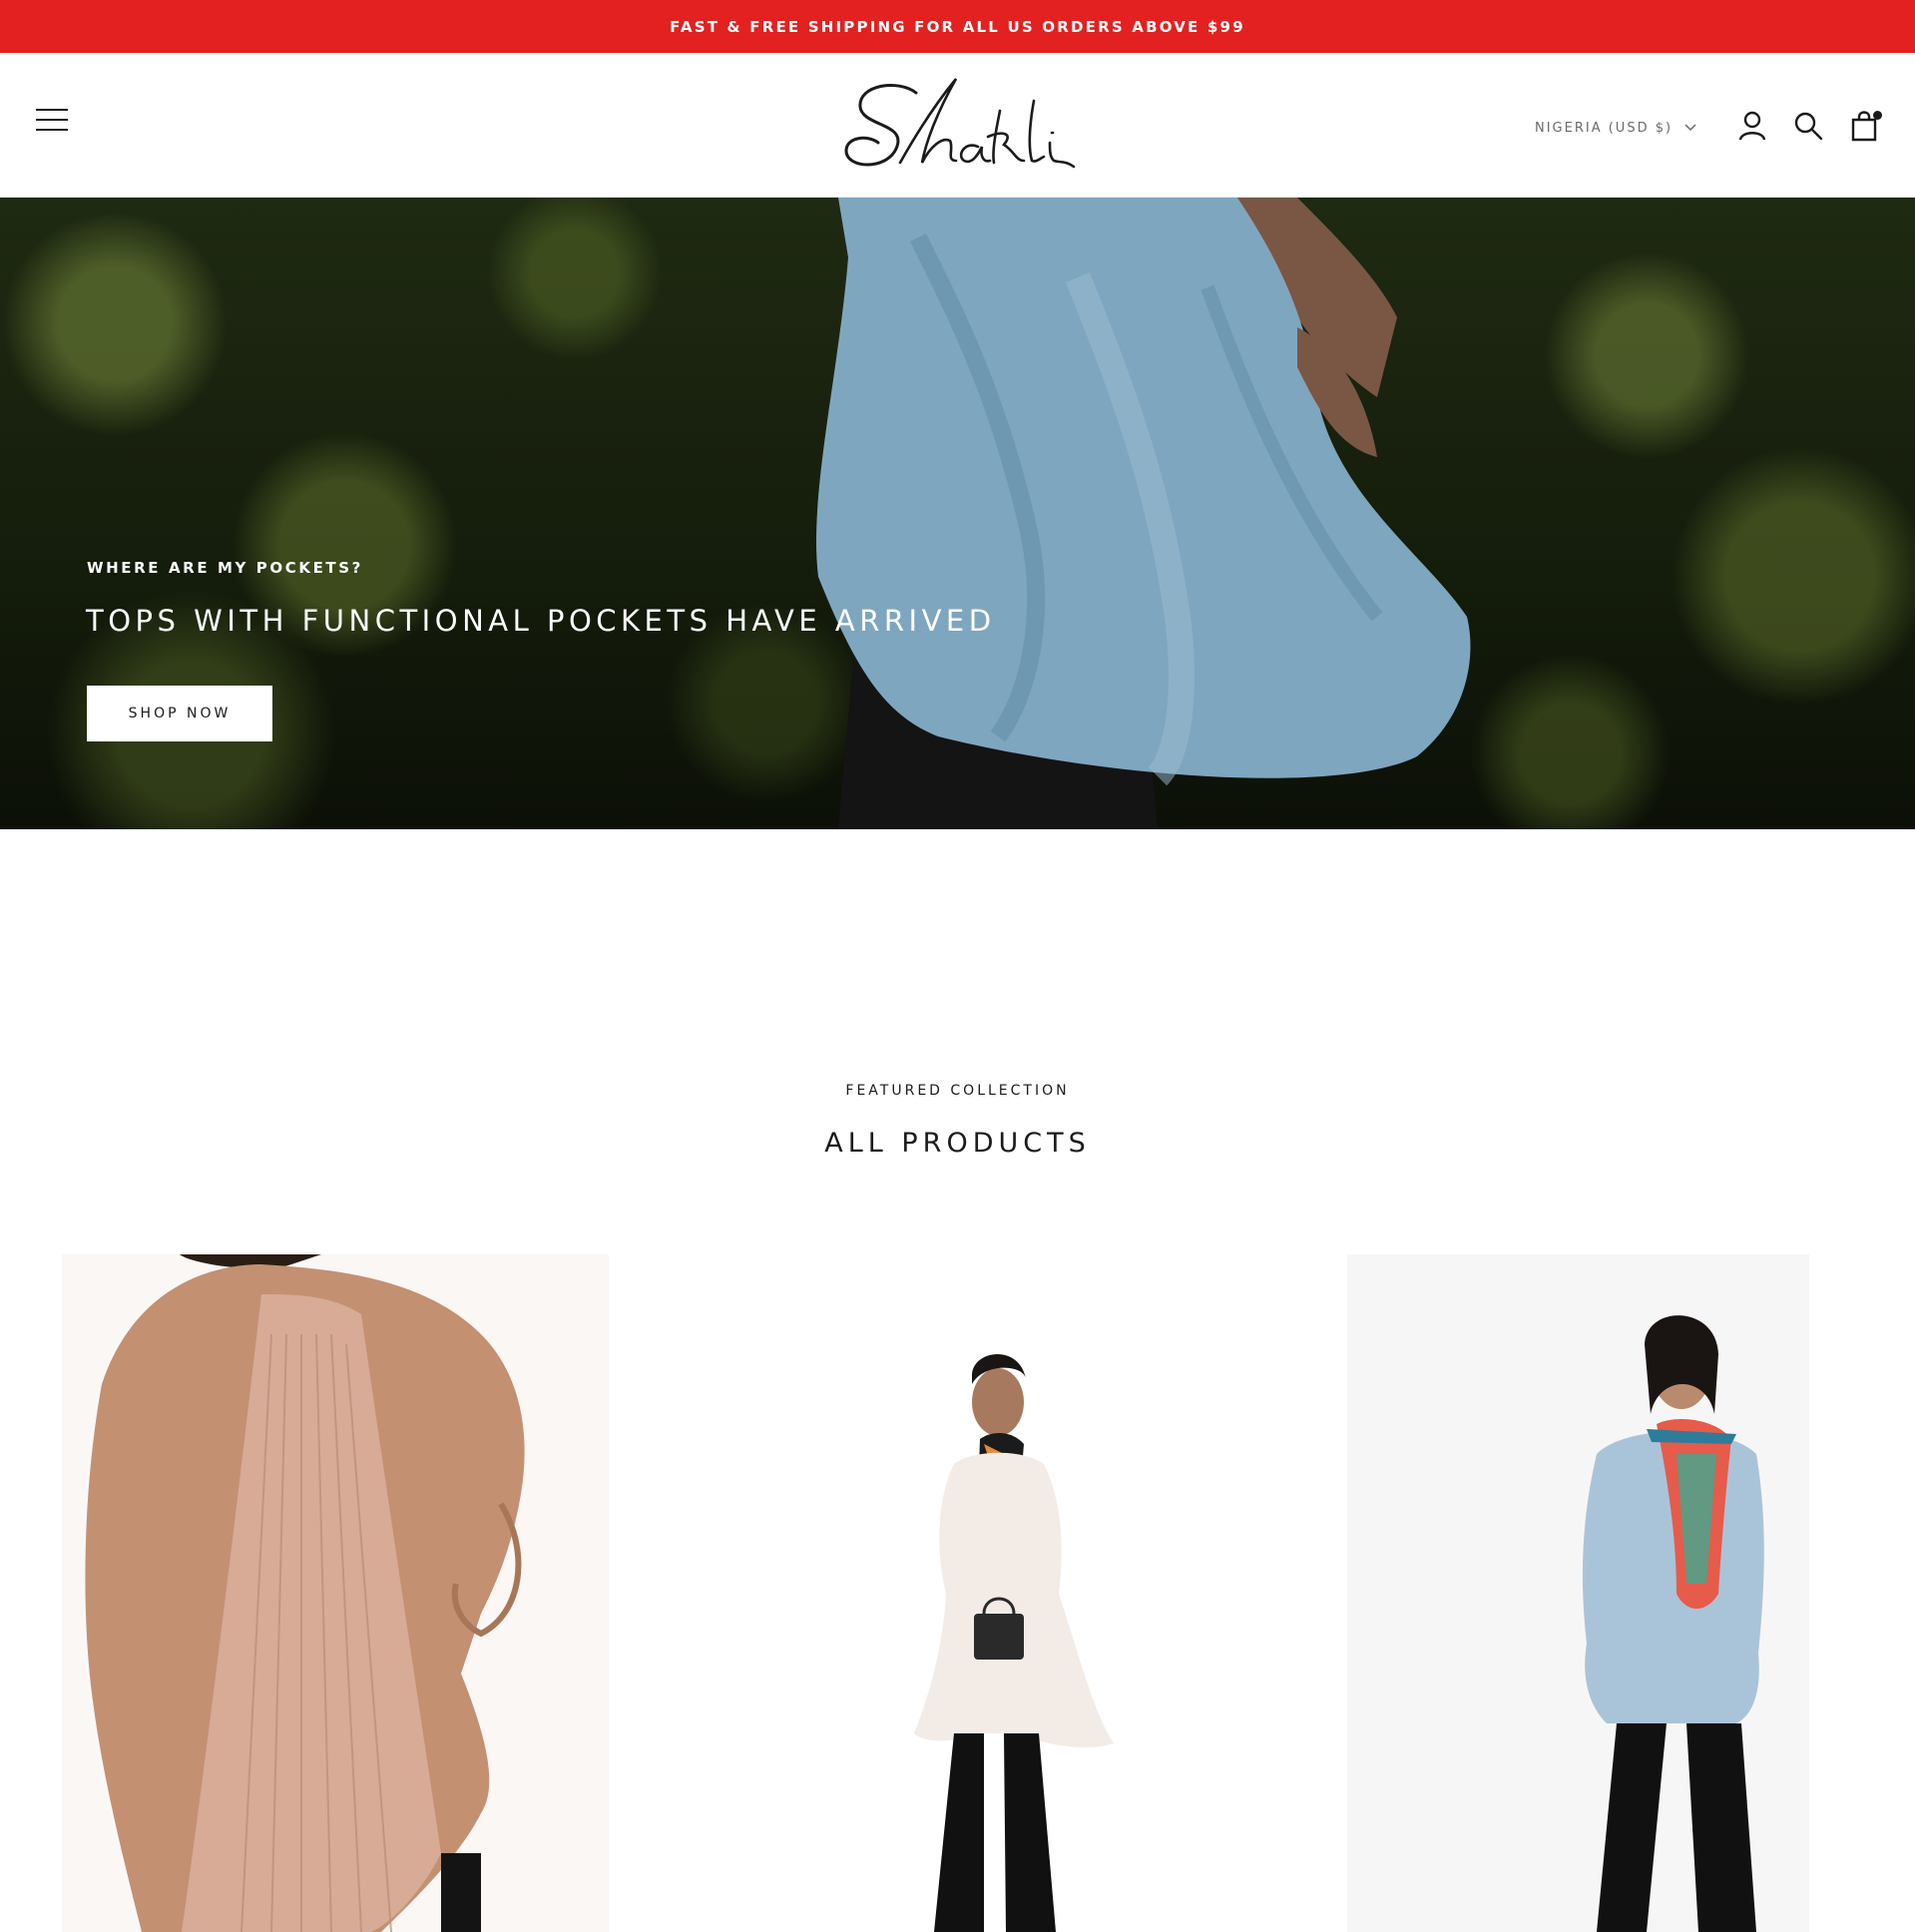 The width and height of the screenshot is (1915, 1932). I want to click on section-kicker: FEATURED COLLECTION, so click(958, 1091).